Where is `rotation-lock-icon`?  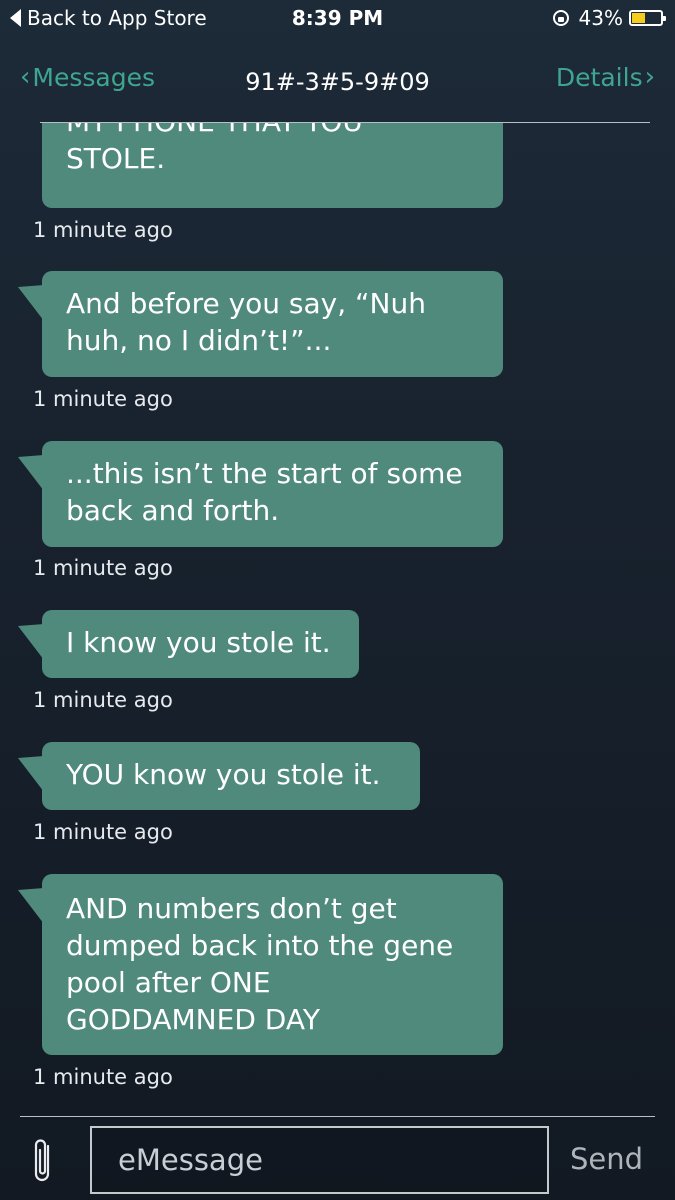 rotation-lock-icon is located at coordinates (560, 18).